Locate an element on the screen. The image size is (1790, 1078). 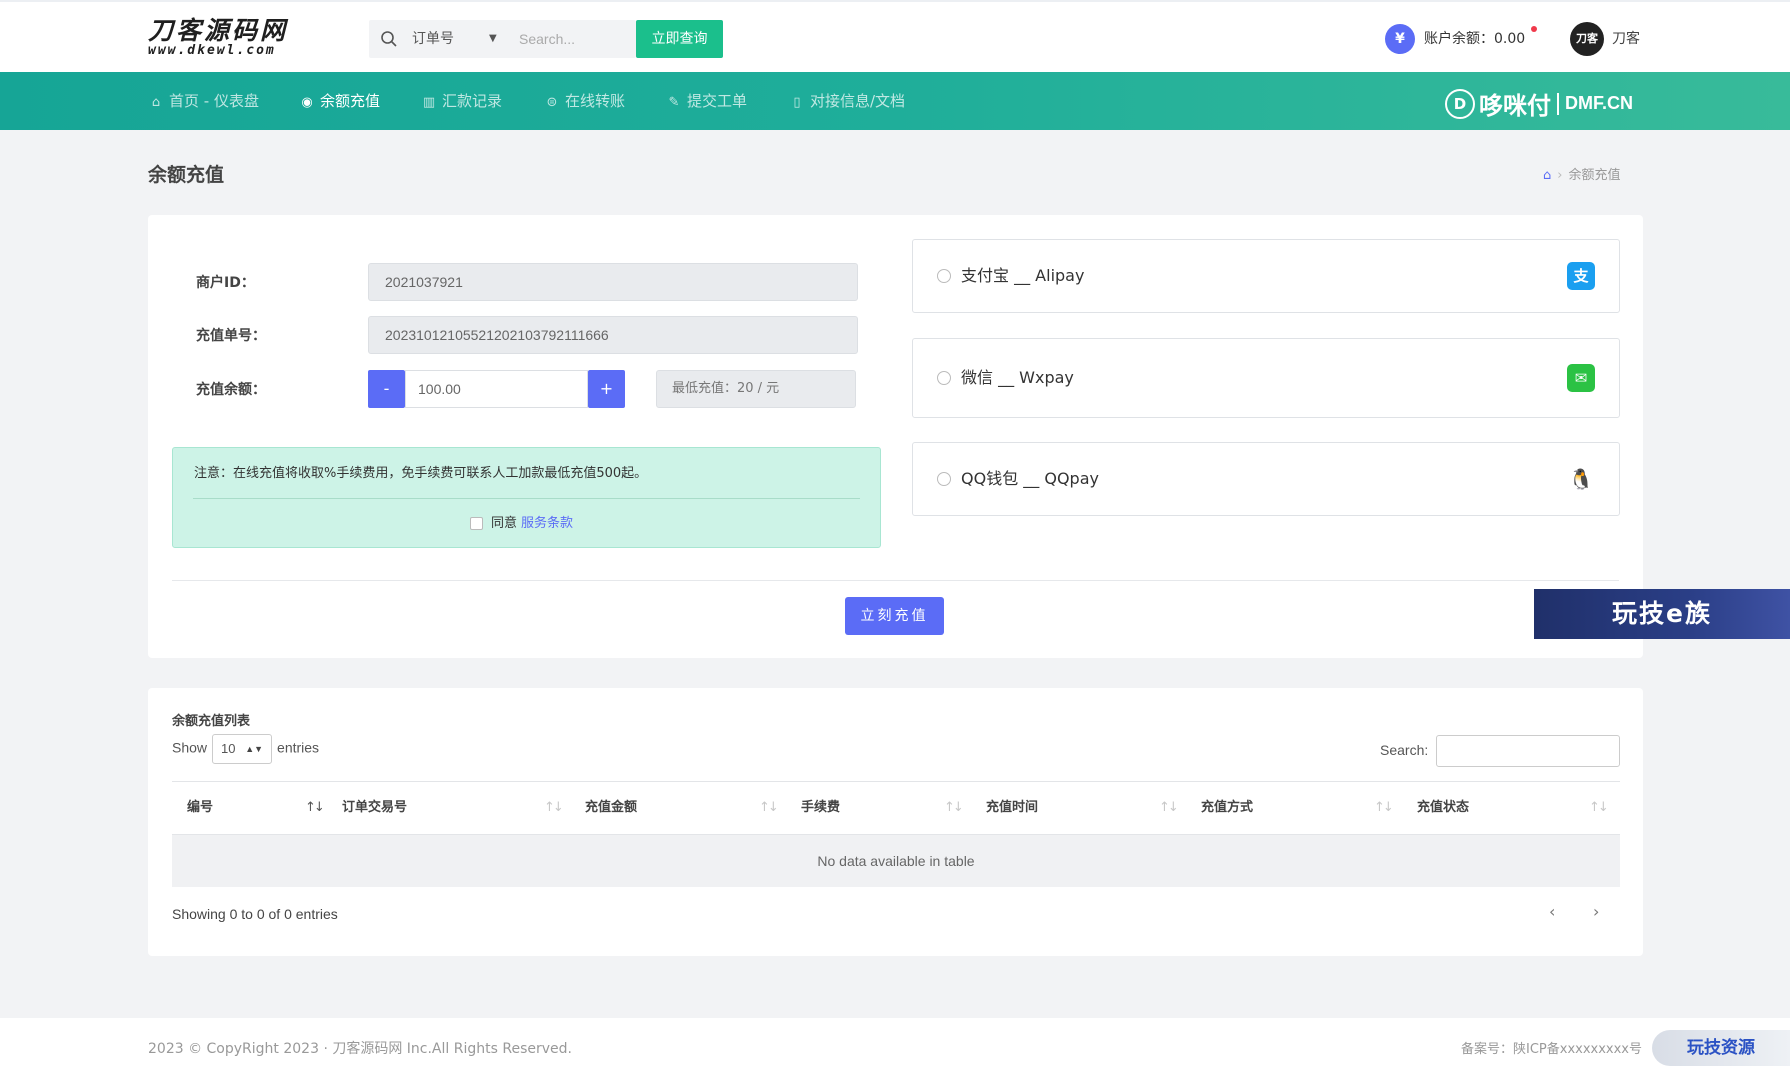
amount-stepper: - 100.00 + is located at coordinates (498, 389).